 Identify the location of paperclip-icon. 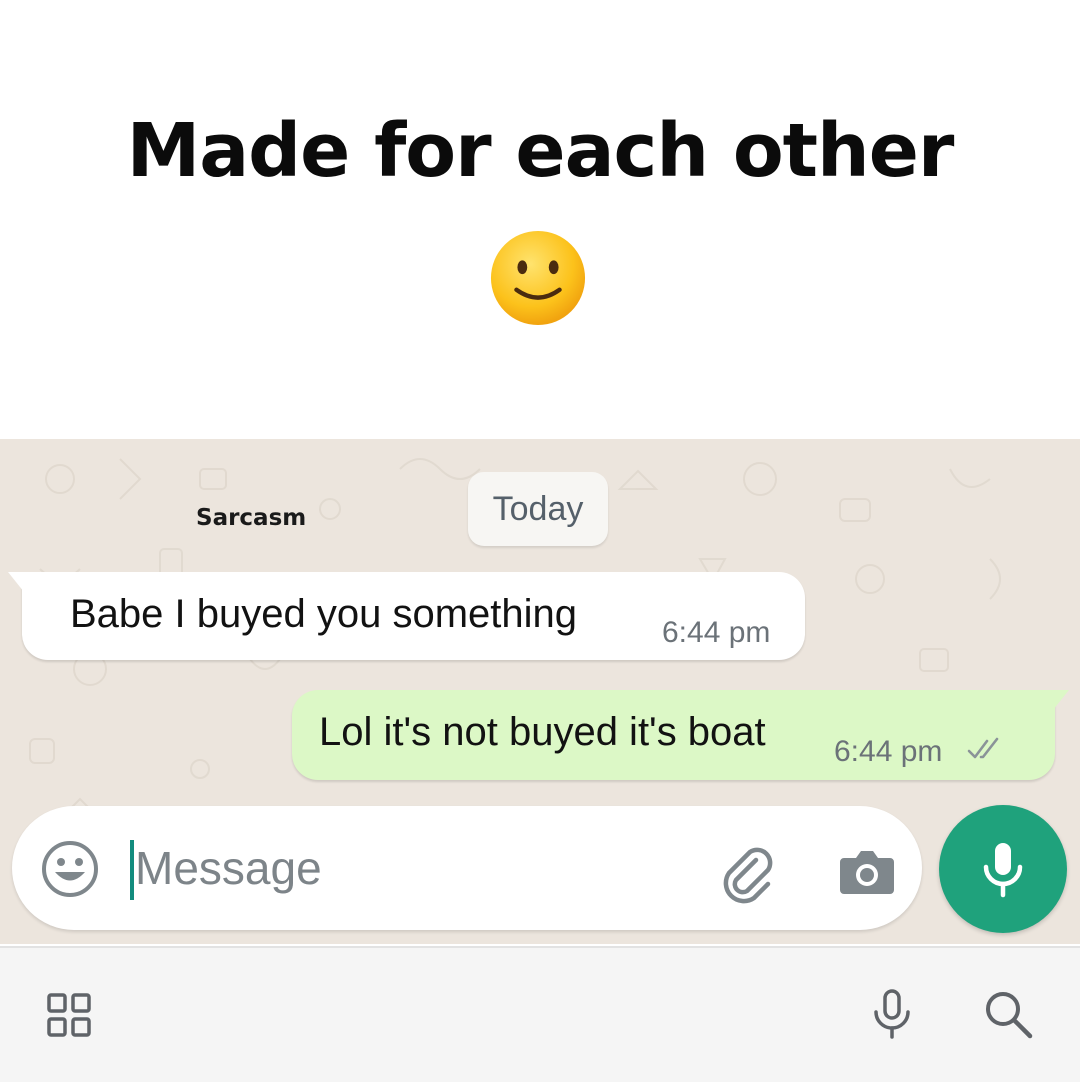
(748, 872).